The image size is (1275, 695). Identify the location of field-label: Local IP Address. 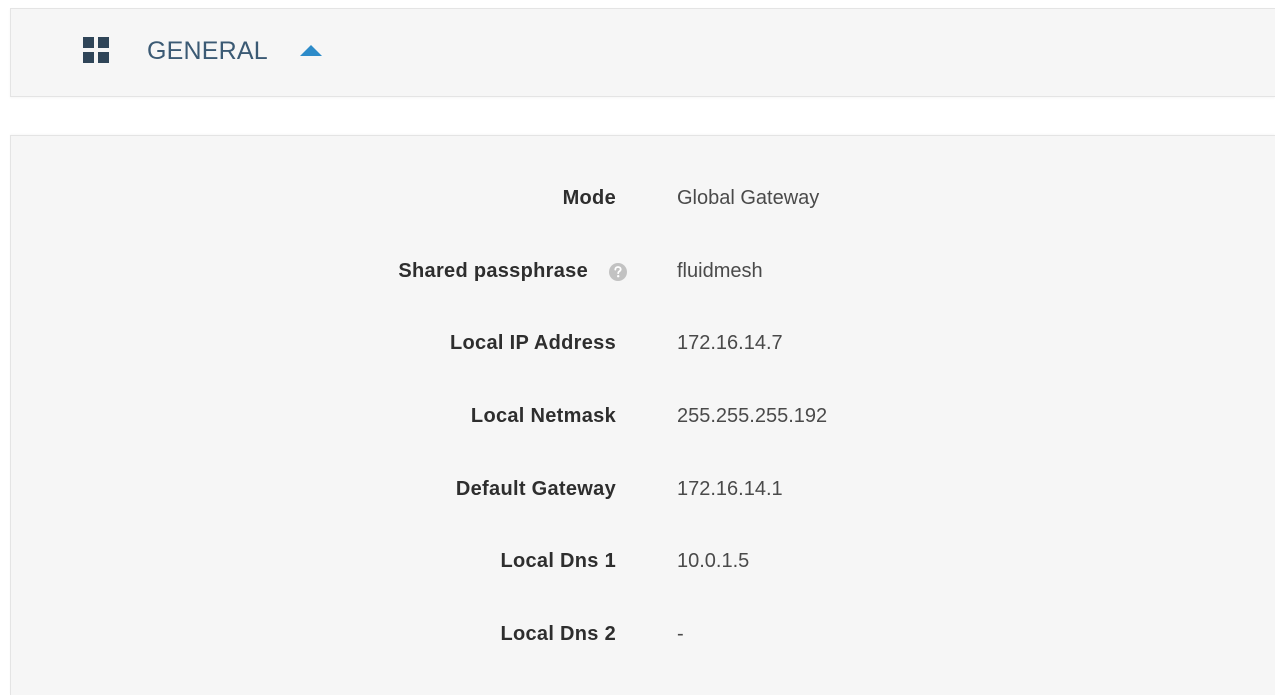
(533, 343).